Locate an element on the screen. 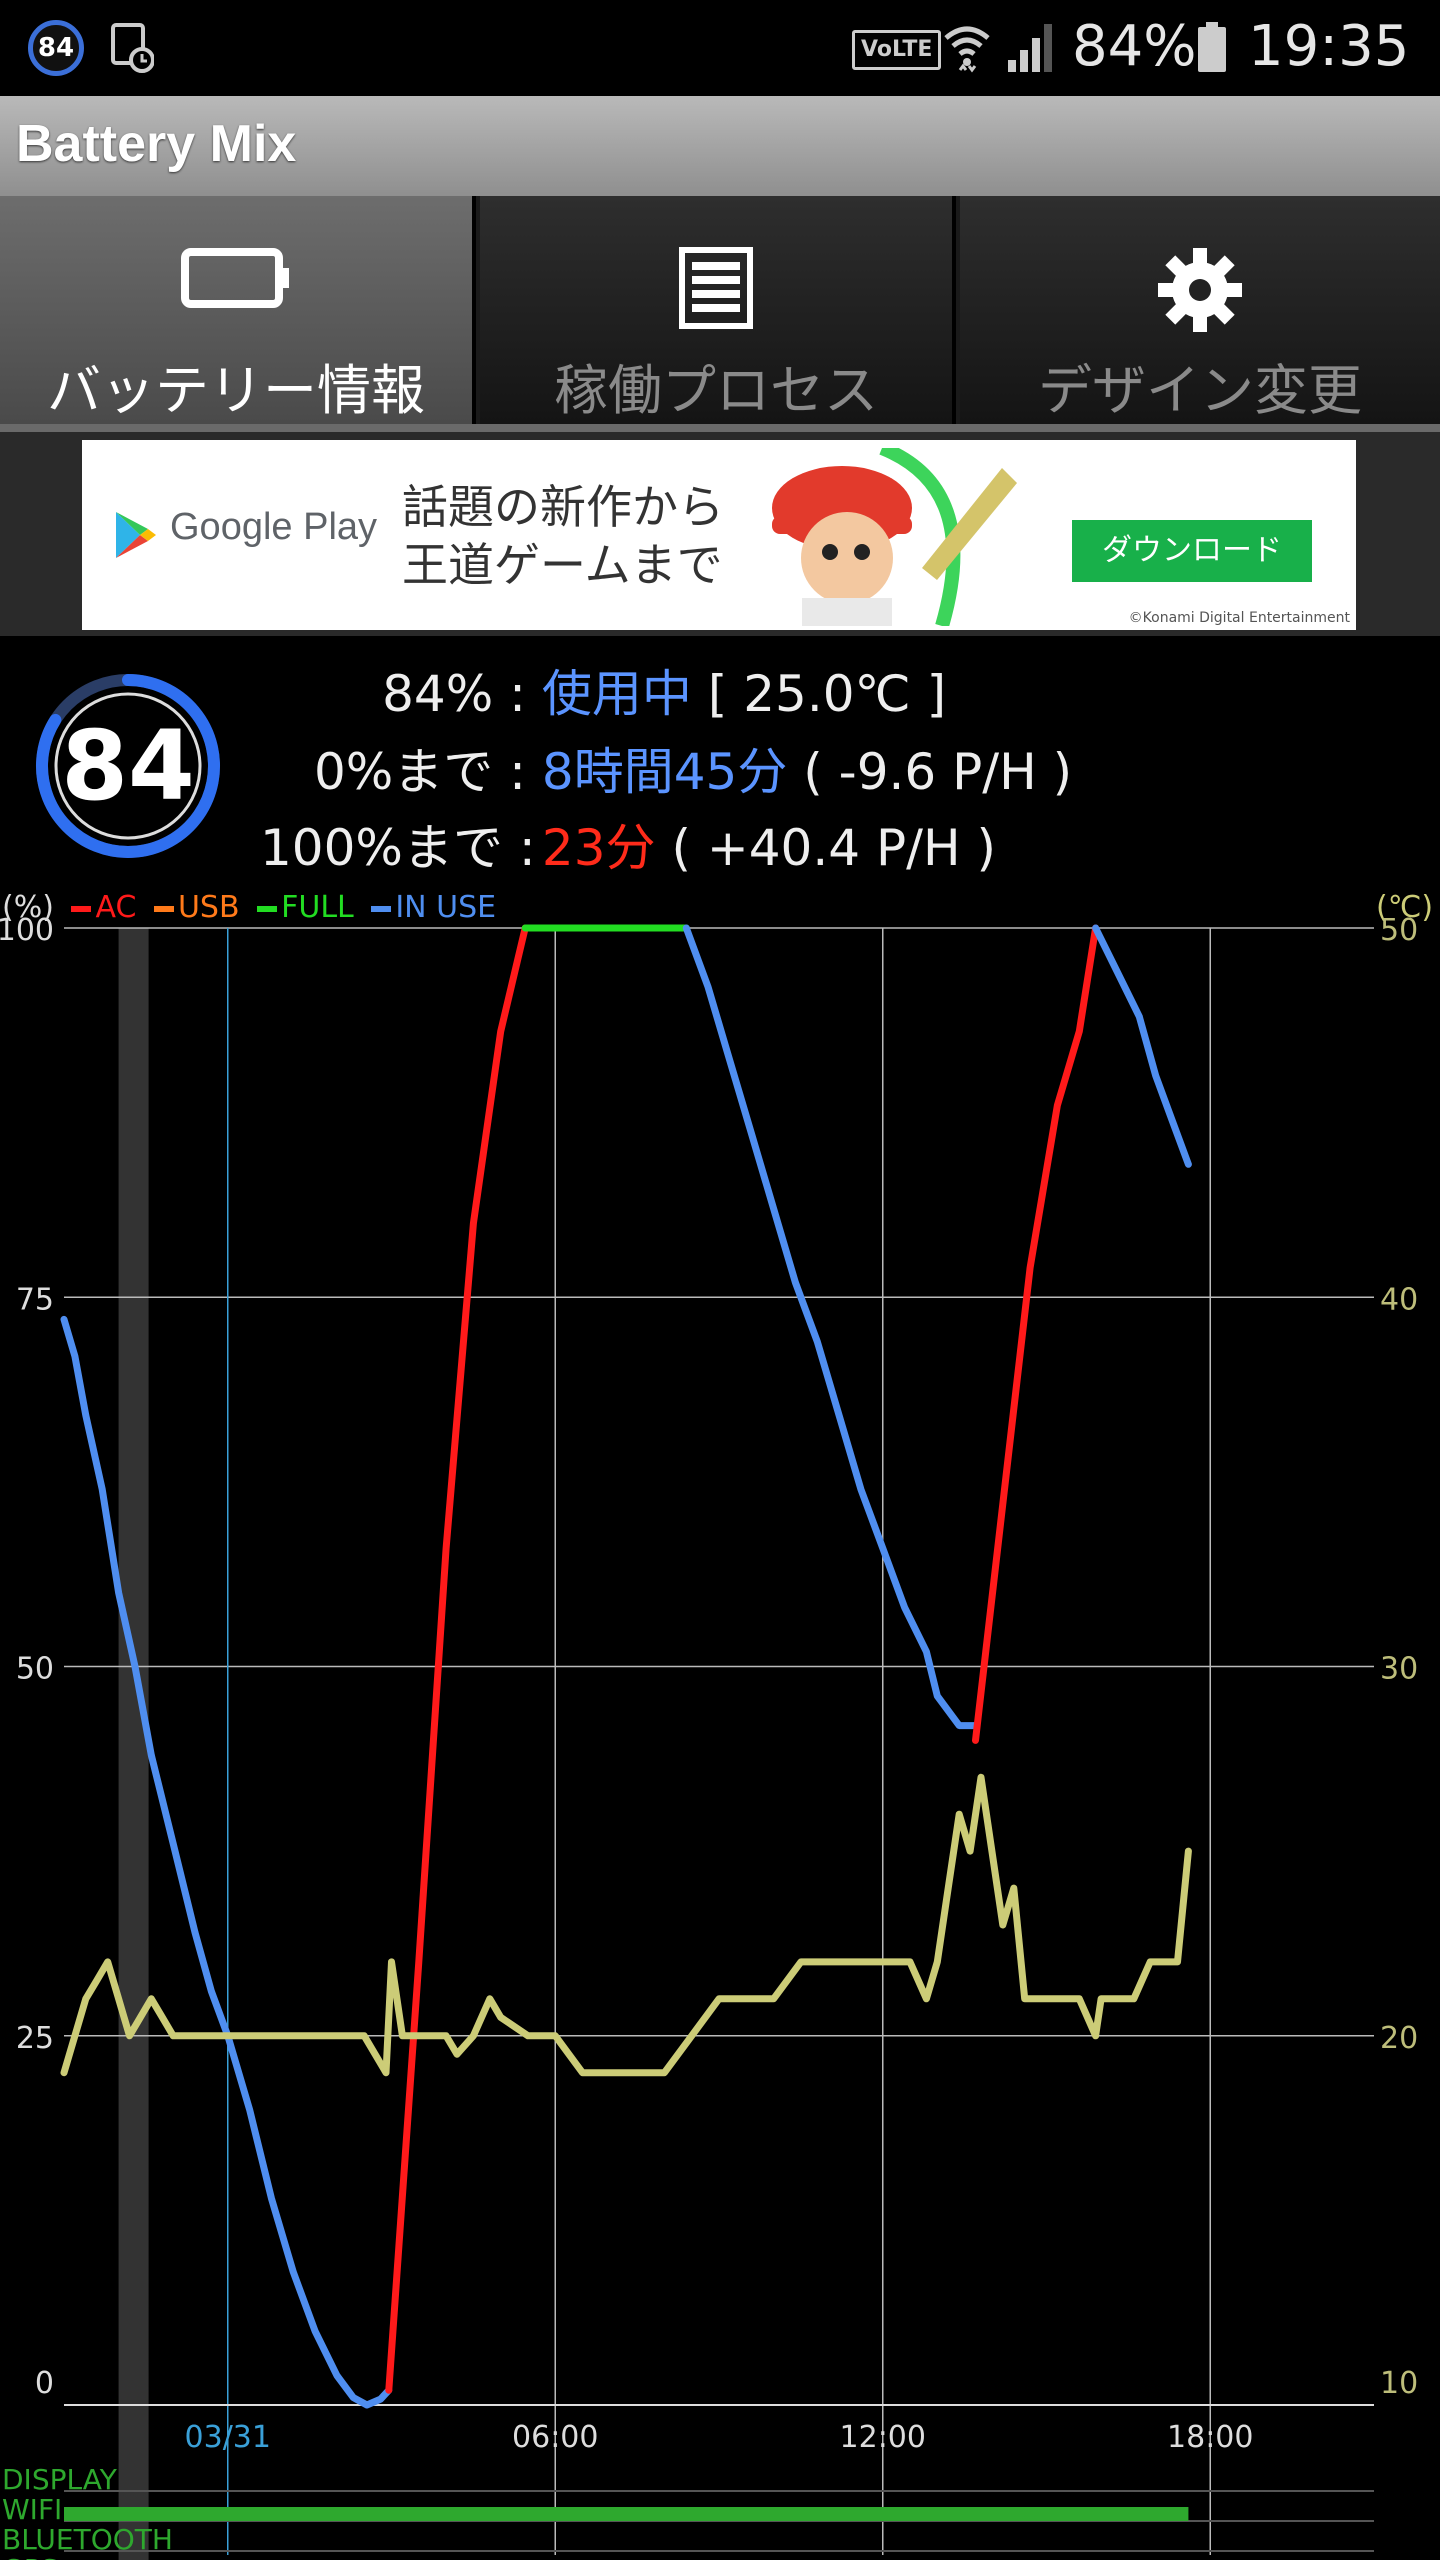 The height and width of the screenshot is (2560, 1440). x-tick-label: 03/31 is located at coordinates (228, 2437).